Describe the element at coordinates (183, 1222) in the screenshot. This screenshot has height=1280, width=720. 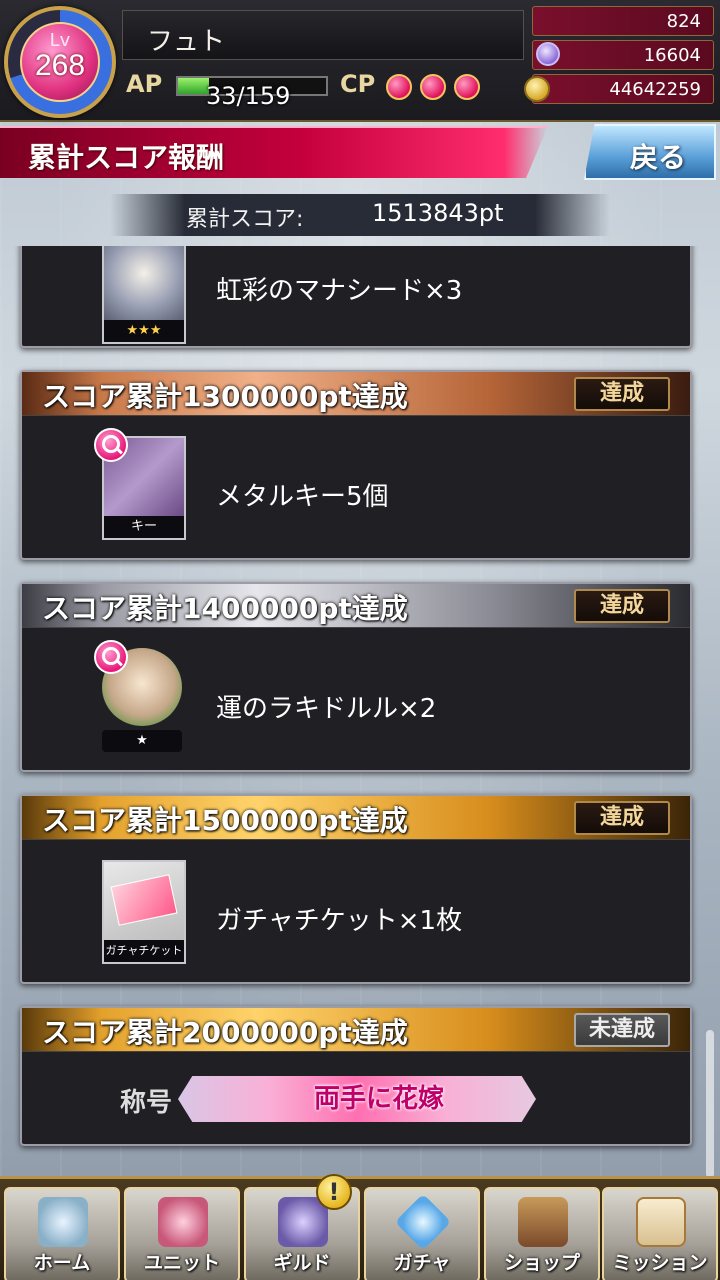
I see `unit-icon` at that location.